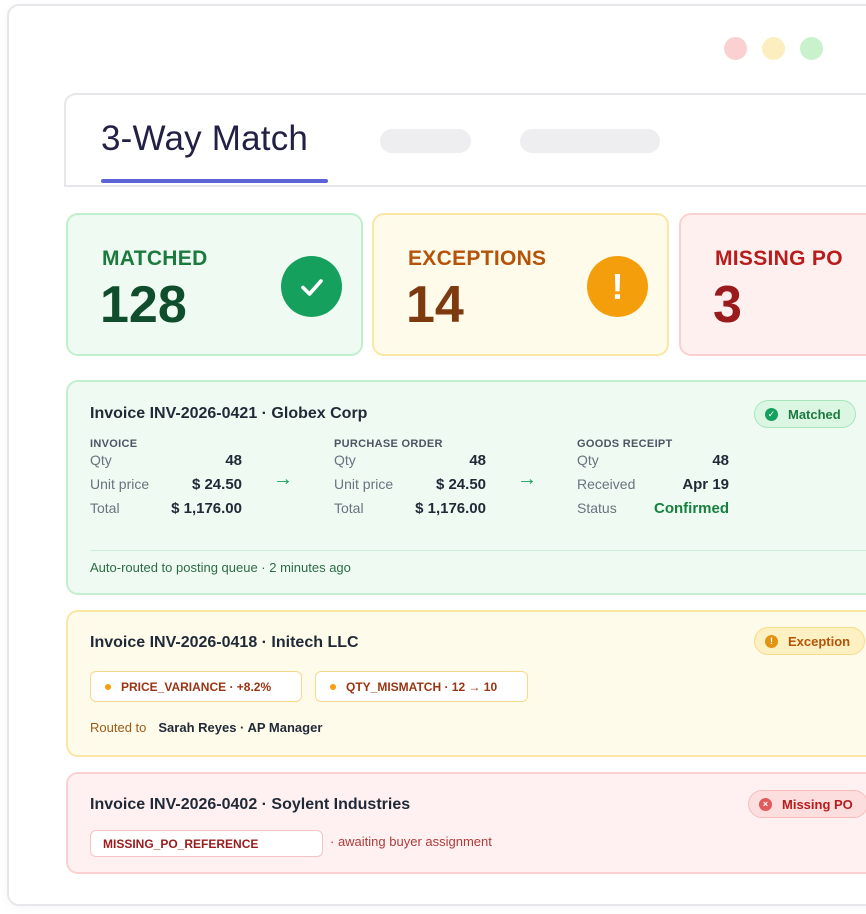 The width and height of the screenshot is (866, 914). What do you see at coordinates (597, 508) in the screenshot?
I see `field-label: Status` at bounding box center [597, 508].